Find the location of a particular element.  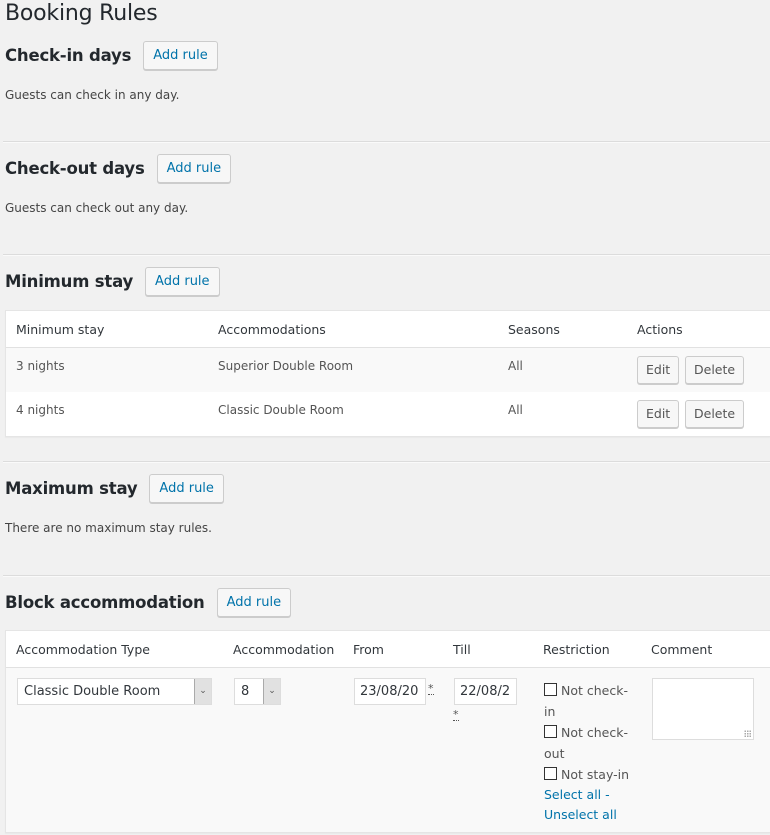

cell-accommodations: Superior Double Room is located at coordinates (286, 366).